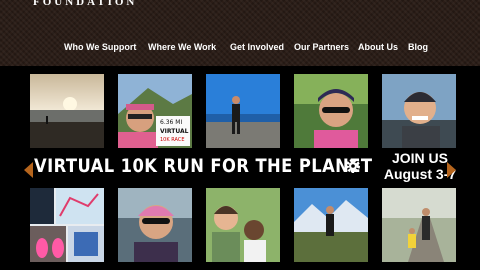 This screenshot has height=270, width=480. What do you see at coordinates (383, 47) in the screenshot?
I see `nav-about-us: About Us` at bounding box center [383, 47].